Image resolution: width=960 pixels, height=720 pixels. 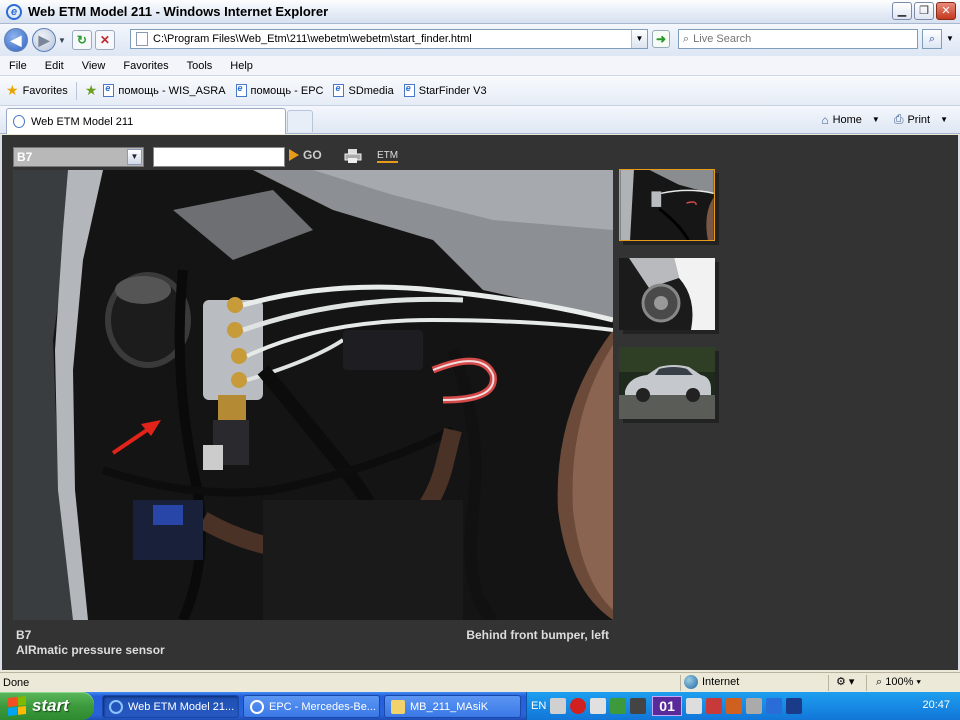 What do you see at coordinates (353, 156) in the screenshot?
I see `print-icon` at bounding box center [353, 156].